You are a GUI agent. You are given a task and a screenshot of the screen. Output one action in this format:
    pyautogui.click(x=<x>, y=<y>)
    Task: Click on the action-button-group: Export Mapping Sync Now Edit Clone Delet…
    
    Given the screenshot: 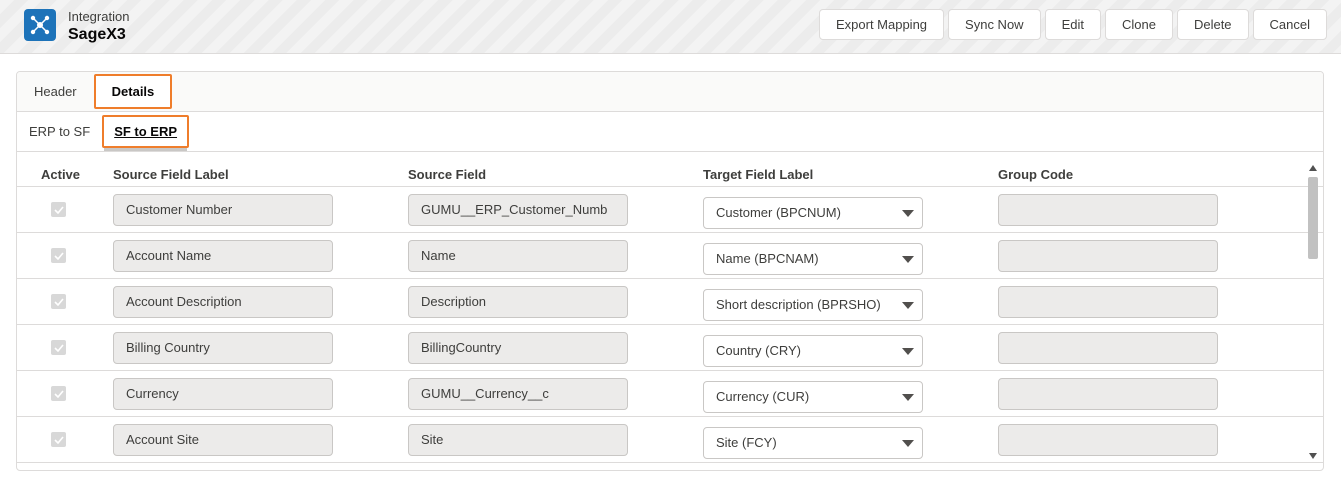 What is the action you would take?
    pyautogui.click(x=1072, y=24)
    